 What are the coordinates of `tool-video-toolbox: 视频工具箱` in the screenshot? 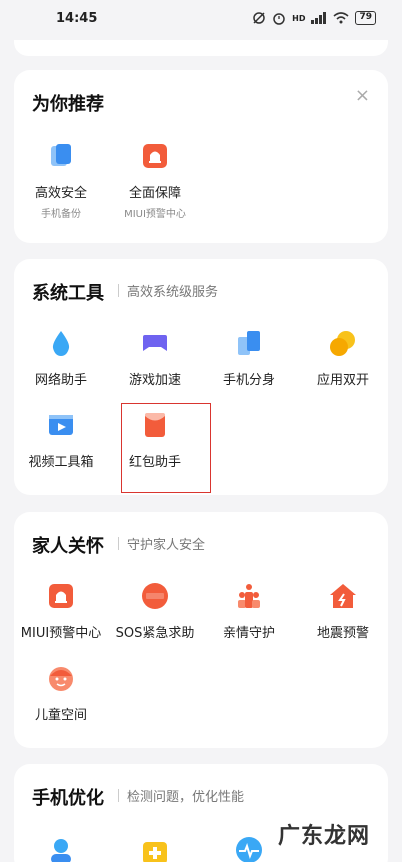 It's located at (61, 440).